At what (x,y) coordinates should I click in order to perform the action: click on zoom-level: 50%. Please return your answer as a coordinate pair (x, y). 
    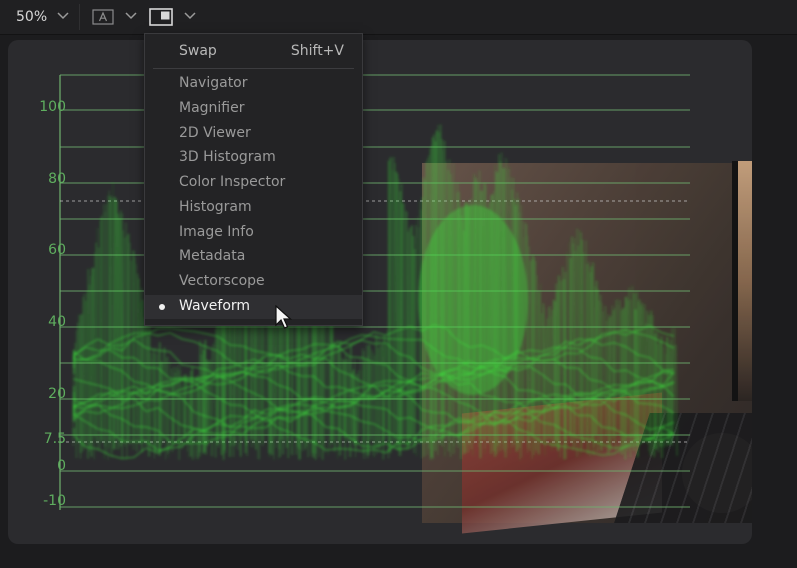
    Looking at the image, I should click on (31, 17).